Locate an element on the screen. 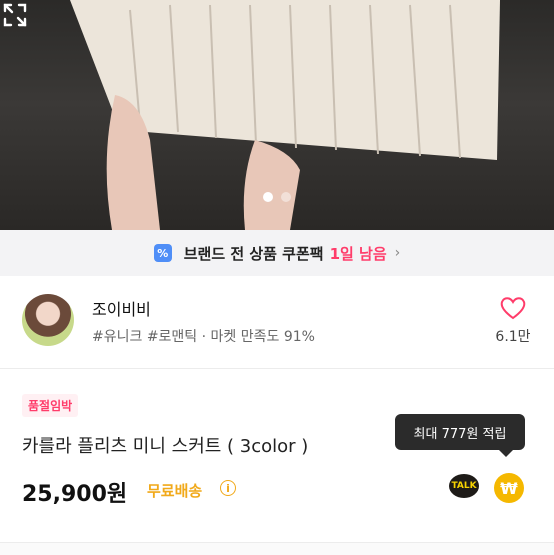 The width and height of the screenshot is (554, 555). carousel-indicator is located at coordinates (277, 197).